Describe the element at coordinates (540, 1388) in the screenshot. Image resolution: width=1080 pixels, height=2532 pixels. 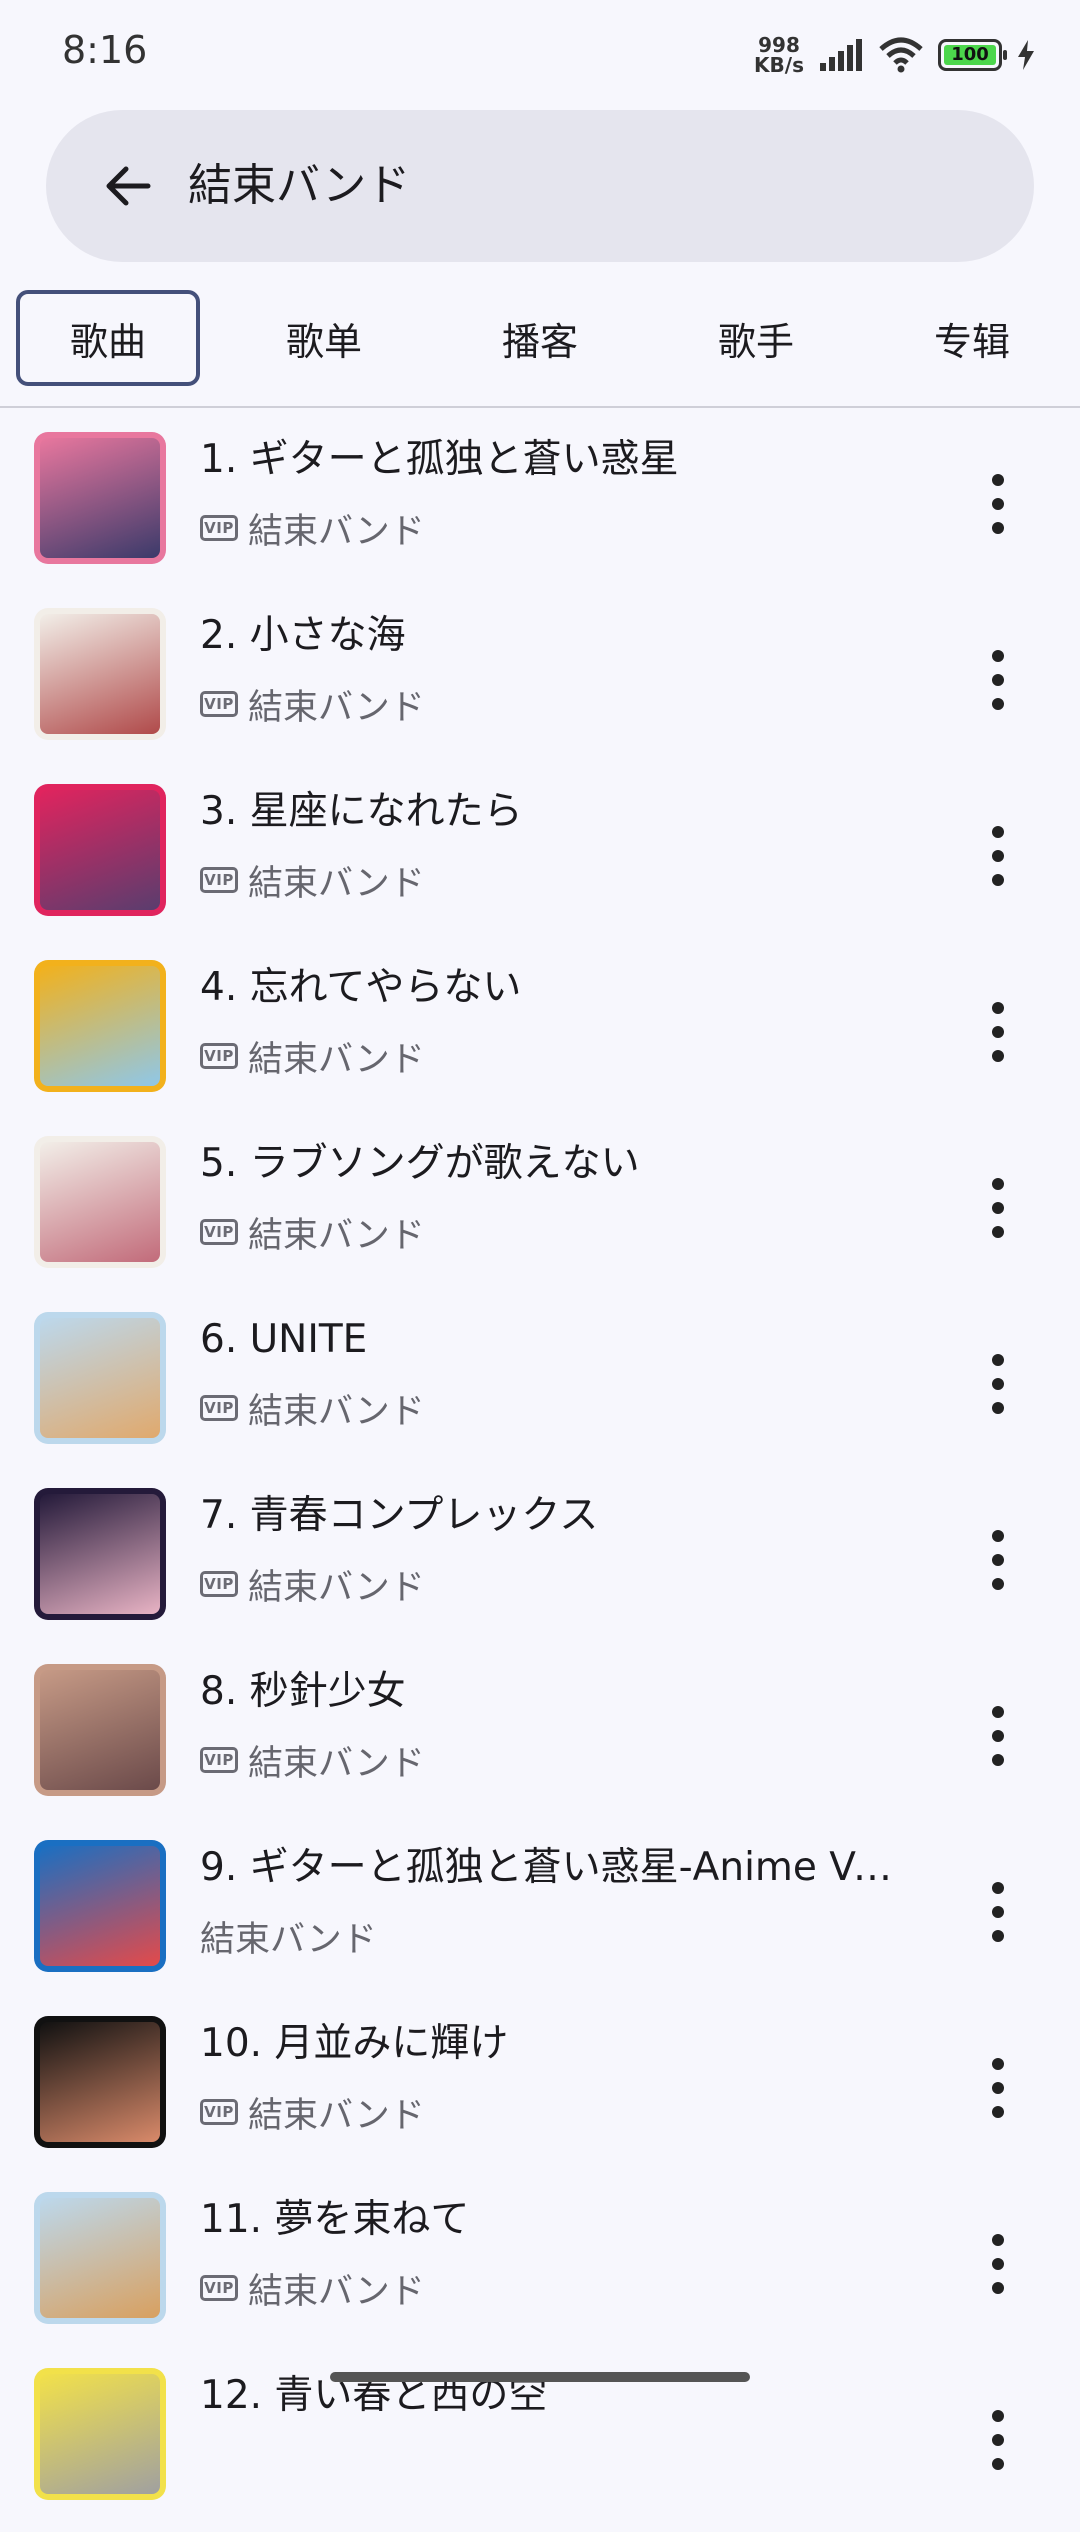
I see `song-row: 6. UNITE VIP 結束バンド` at that location.